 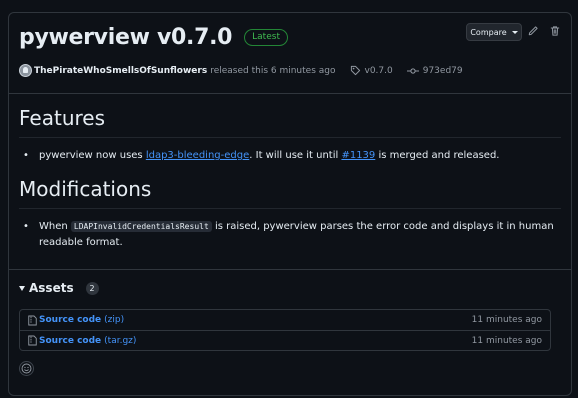 What do you see at coordinates (25, 70) in the screenshot?
I see `avatar` at bounding box center [25, 70].